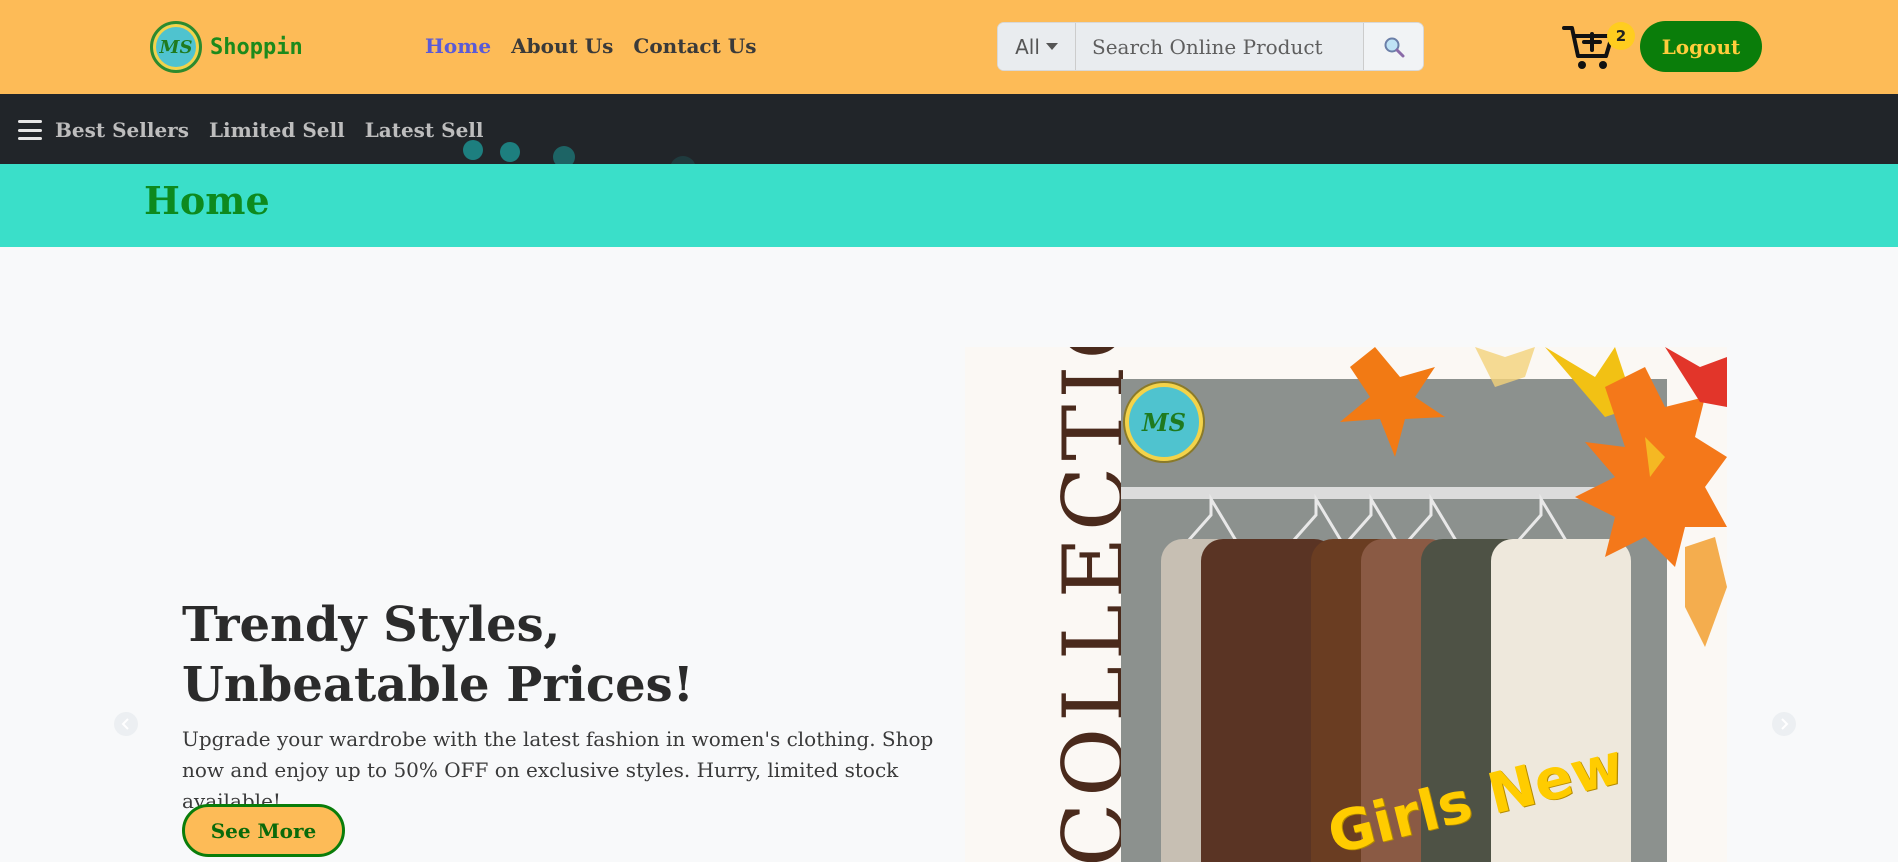 This screenshot has height=862, width=1898. What do you see at coordinates (1701, 46) in the screenshot?
I see `logout-button: Logout` at bounding box center [1701, 46].